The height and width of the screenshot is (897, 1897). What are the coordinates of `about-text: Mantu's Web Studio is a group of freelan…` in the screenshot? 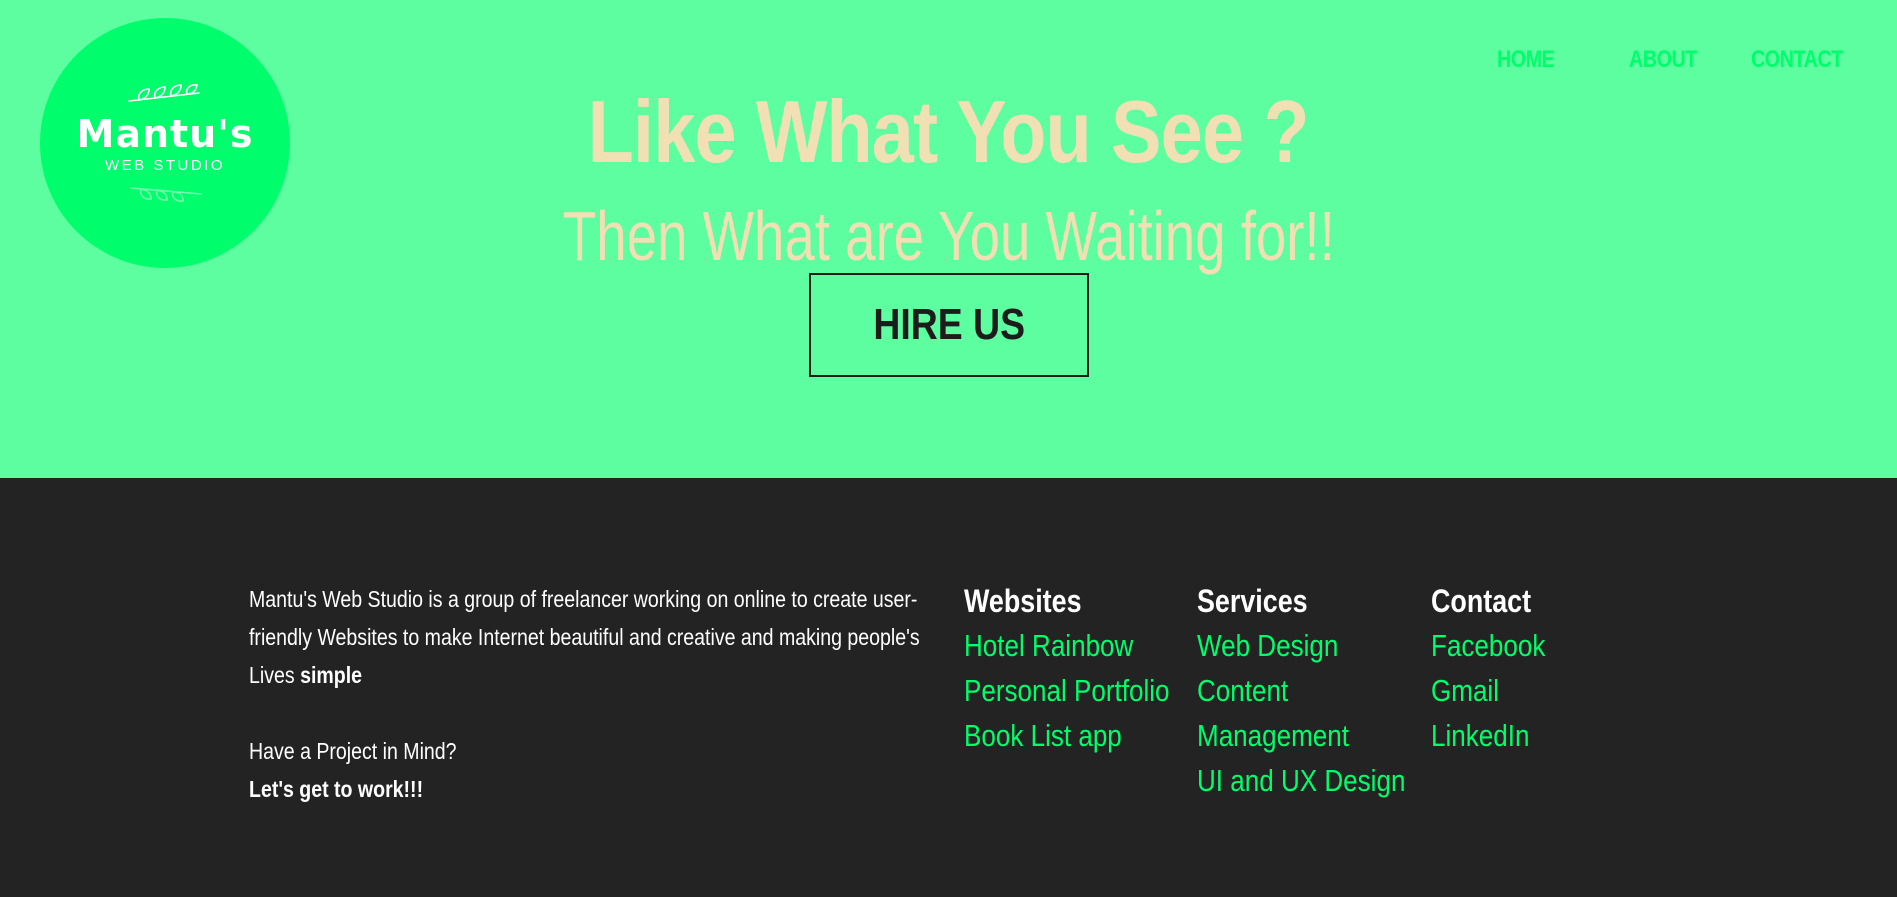 It's located at (594, 637).